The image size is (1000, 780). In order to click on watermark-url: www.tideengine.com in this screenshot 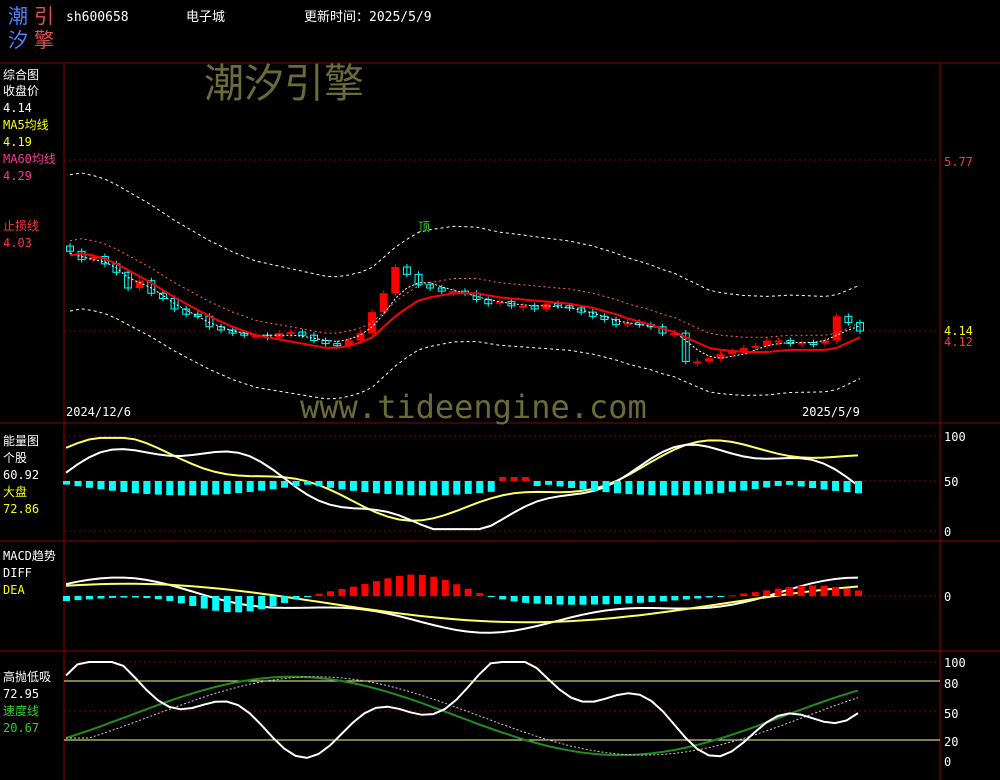, I will do `click(473, 407)`.